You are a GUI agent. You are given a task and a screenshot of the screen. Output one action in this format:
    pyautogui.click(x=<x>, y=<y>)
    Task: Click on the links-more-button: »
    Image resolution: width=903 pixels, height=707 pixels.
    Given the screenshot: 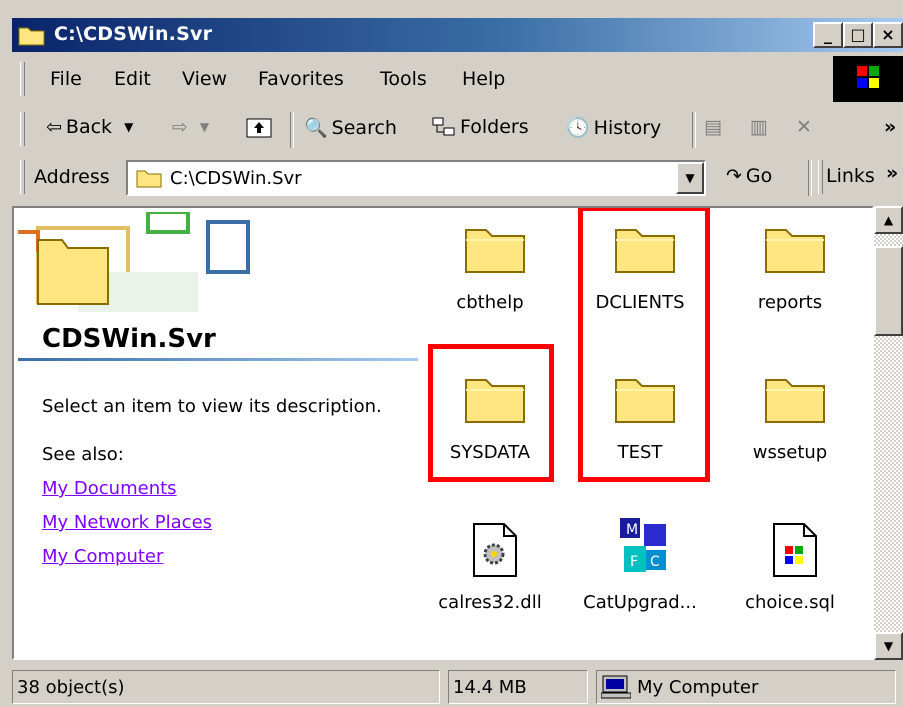 What is the action you would take?
    pyautogui.click(x=892, y=173)
    